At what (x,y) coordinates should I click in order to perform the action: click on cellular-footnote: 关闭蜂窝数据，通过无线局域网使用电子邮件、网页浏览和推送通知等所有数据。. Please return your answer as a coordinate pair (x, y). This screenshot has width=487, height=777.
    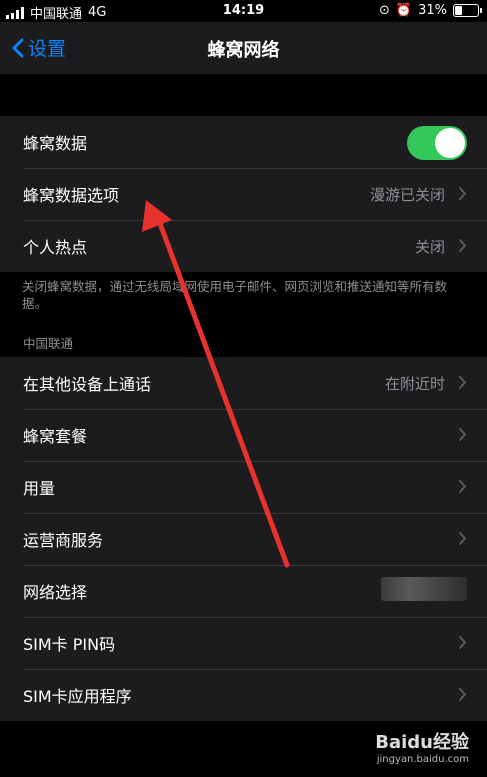
    Looking at the image, I should click on (235, 295).